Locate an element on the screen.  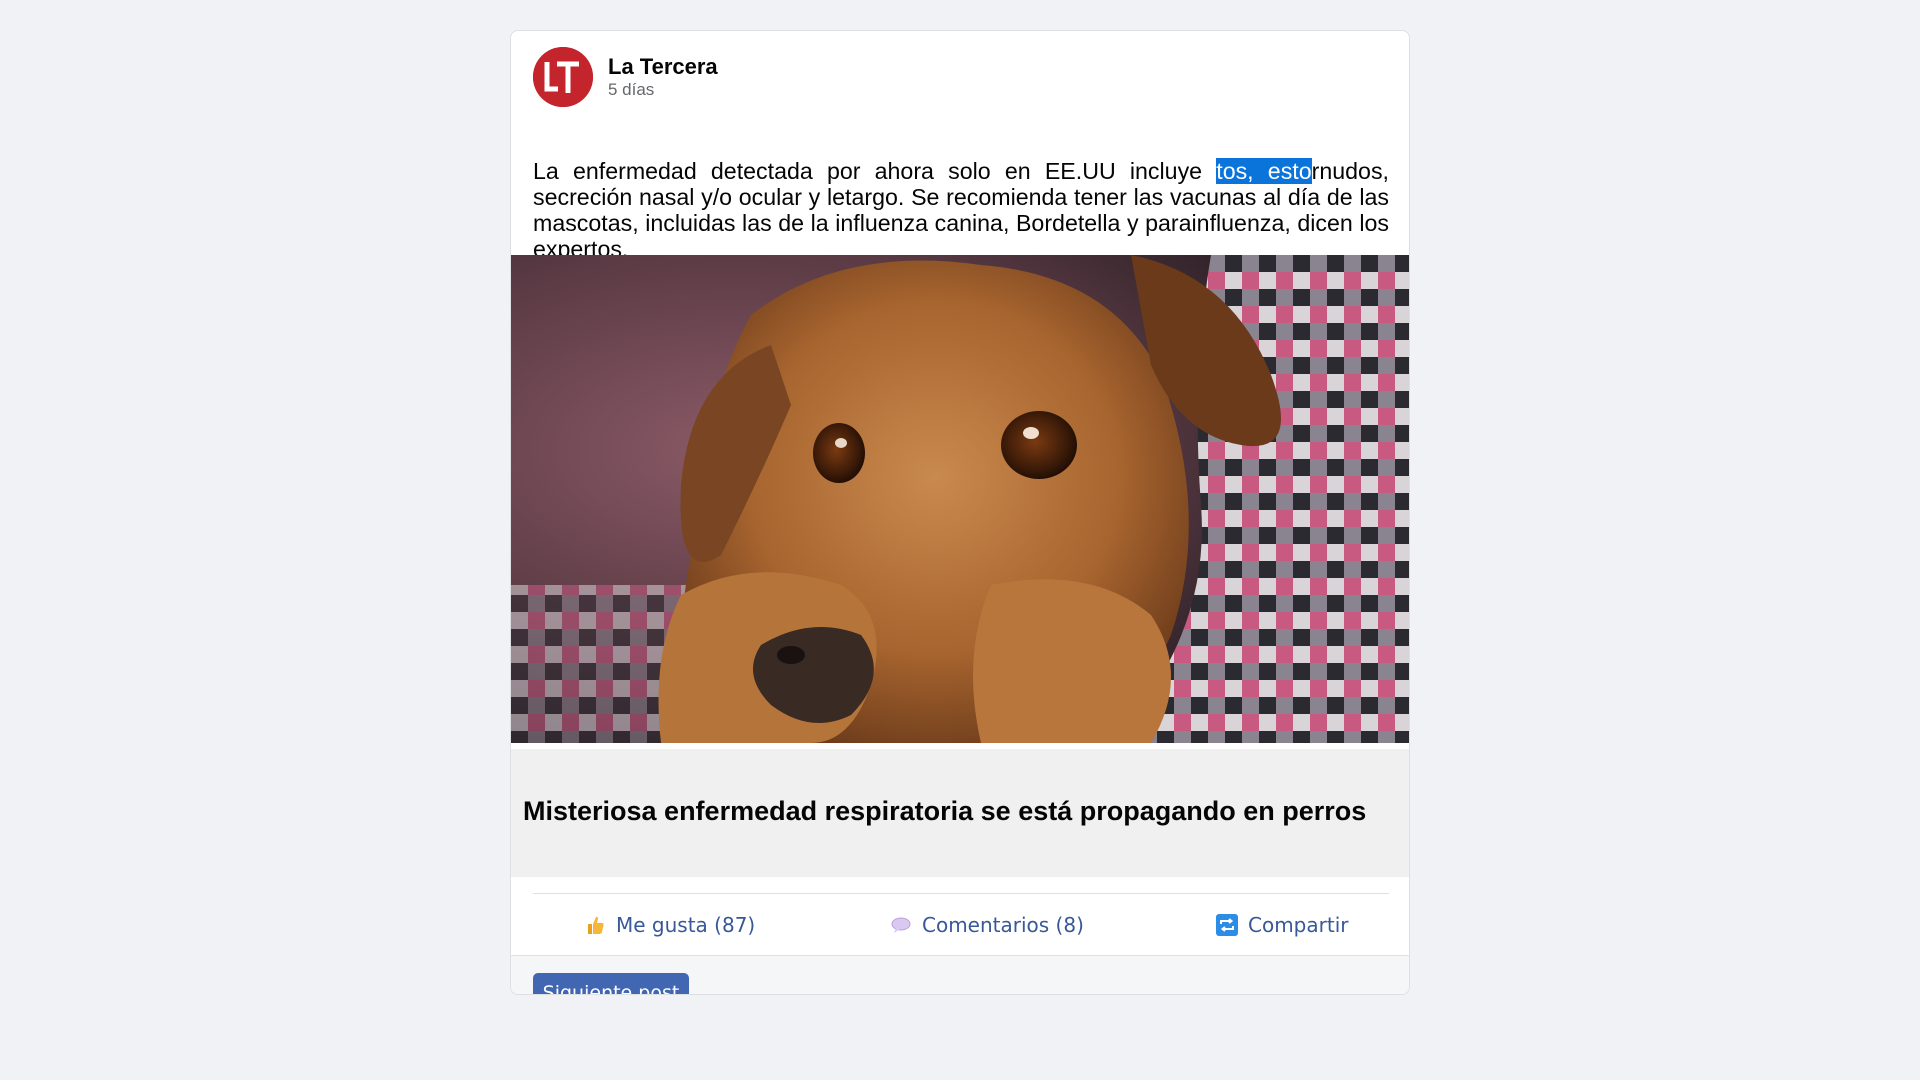
page-name: La Tercera is located at coordinates (663, 67).